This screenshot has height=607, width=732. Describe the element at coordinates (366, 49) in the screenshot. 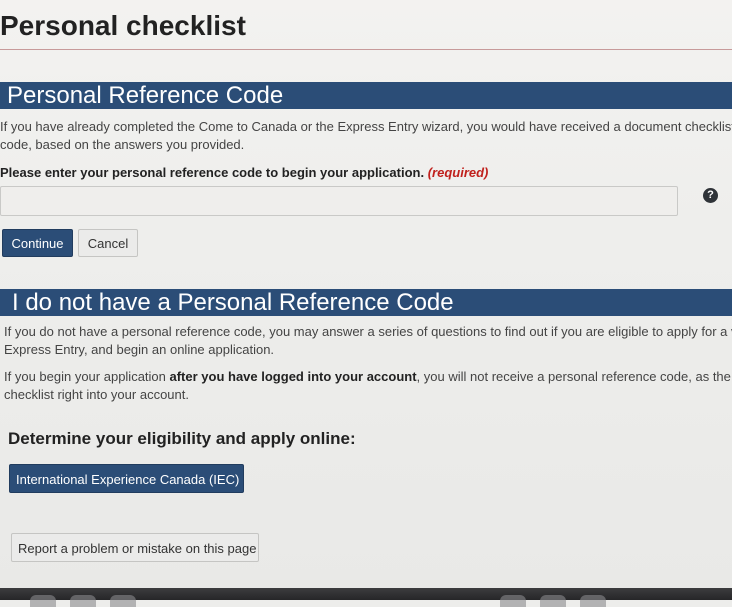

I see `title-divider` at that location.